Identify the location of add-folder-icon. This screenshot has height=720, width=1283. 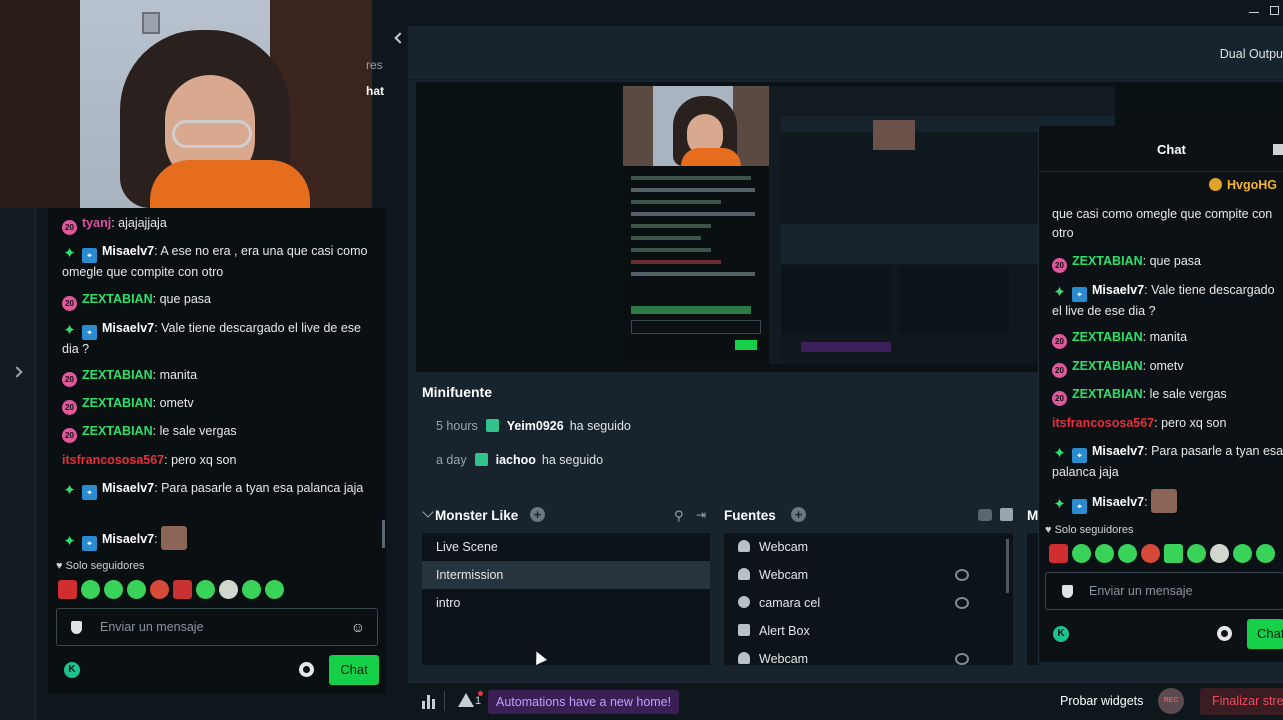
(1006, 514).